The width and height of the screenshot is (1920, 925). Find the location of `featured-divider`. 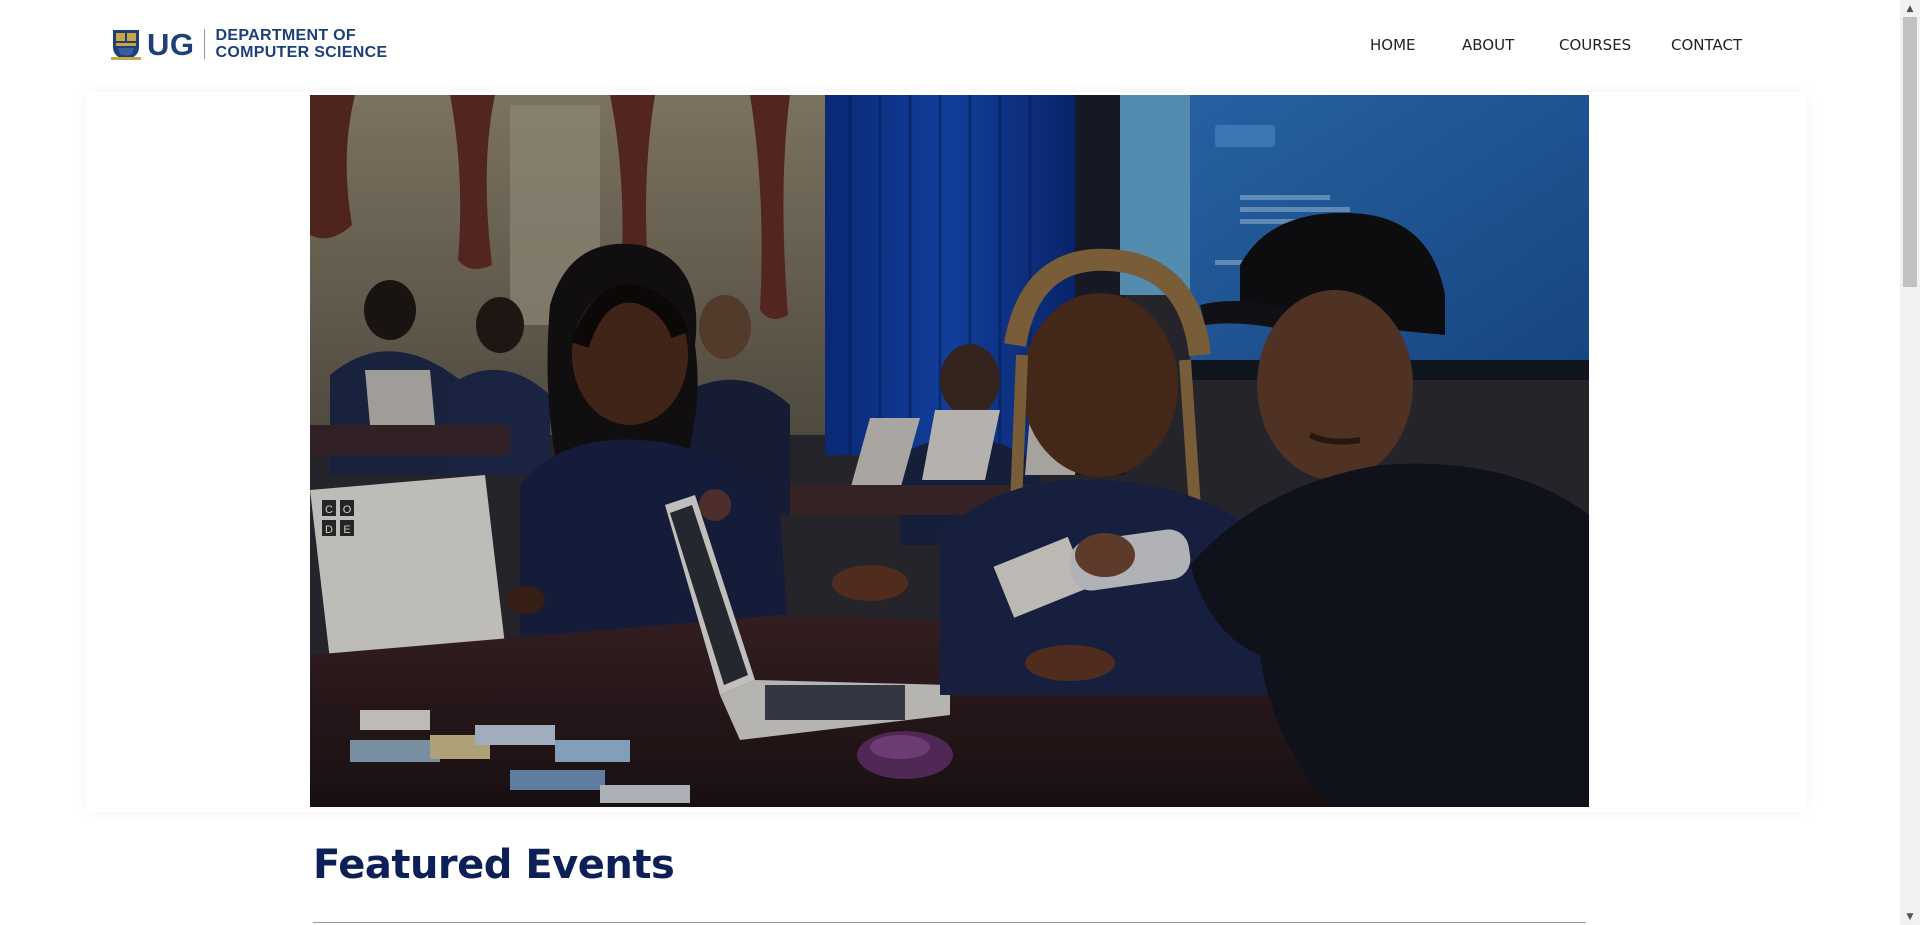

featured-divider is located at coordinates (949, 922).